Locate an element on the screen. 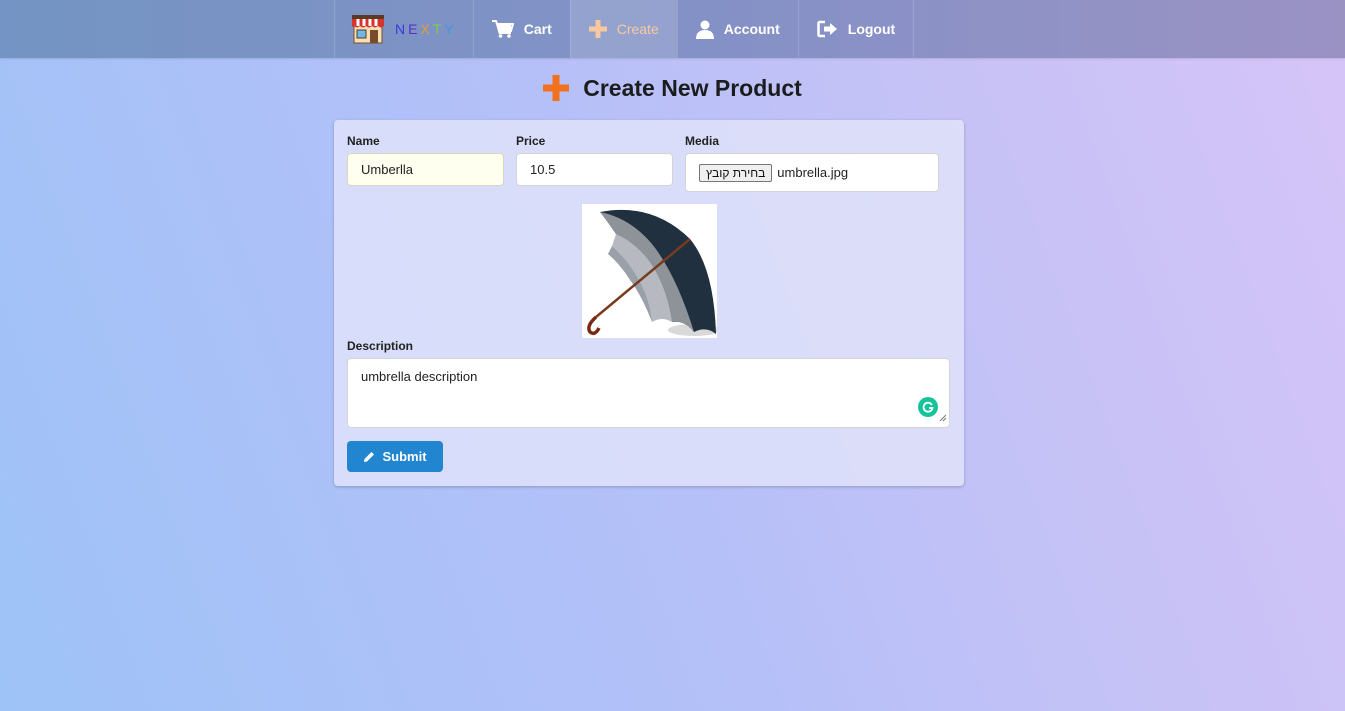  brand-home-link: NEXTY is located at coordinates (403, 29).